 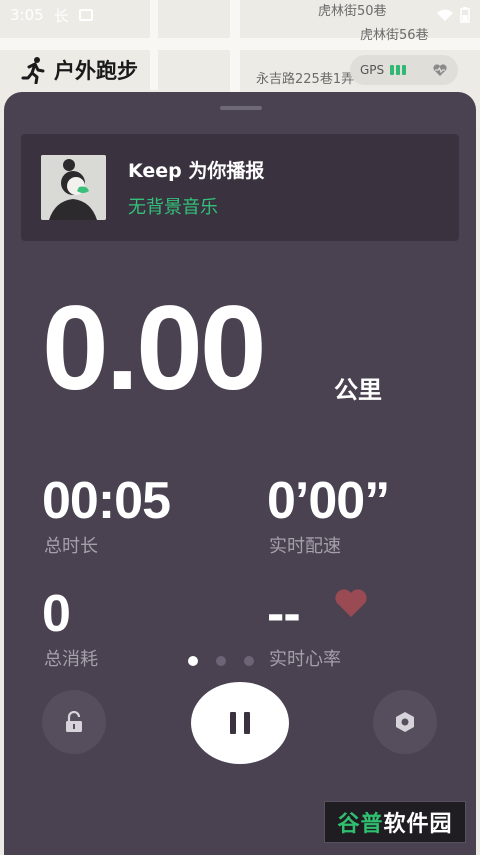 What do you see at coordinates (71, 659) in the screenshot?
I see `calories-label: 总消耗` at bounding box center [71, 659].